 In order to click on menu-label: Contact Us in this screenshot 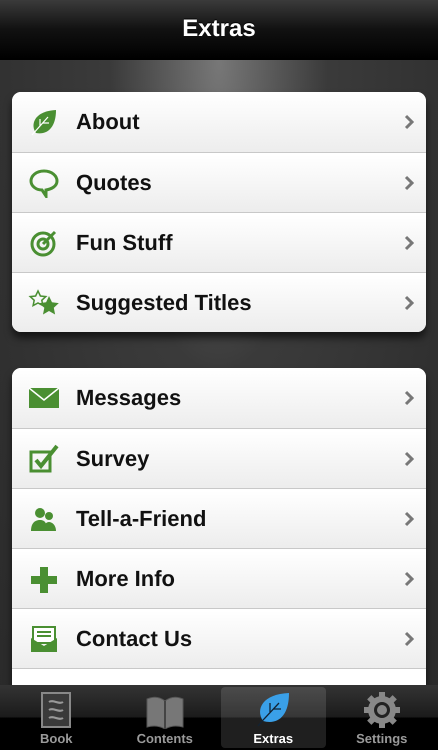, I will do `click(135, 639)`.